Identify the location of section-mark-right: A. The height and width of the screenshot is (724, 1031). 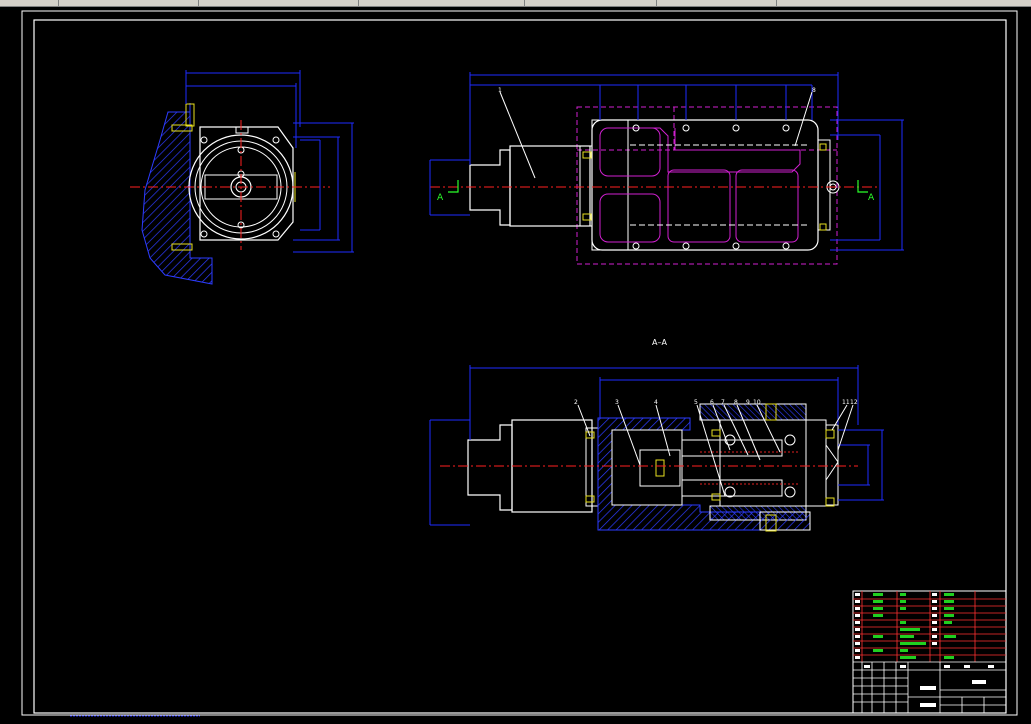
(871, 198).